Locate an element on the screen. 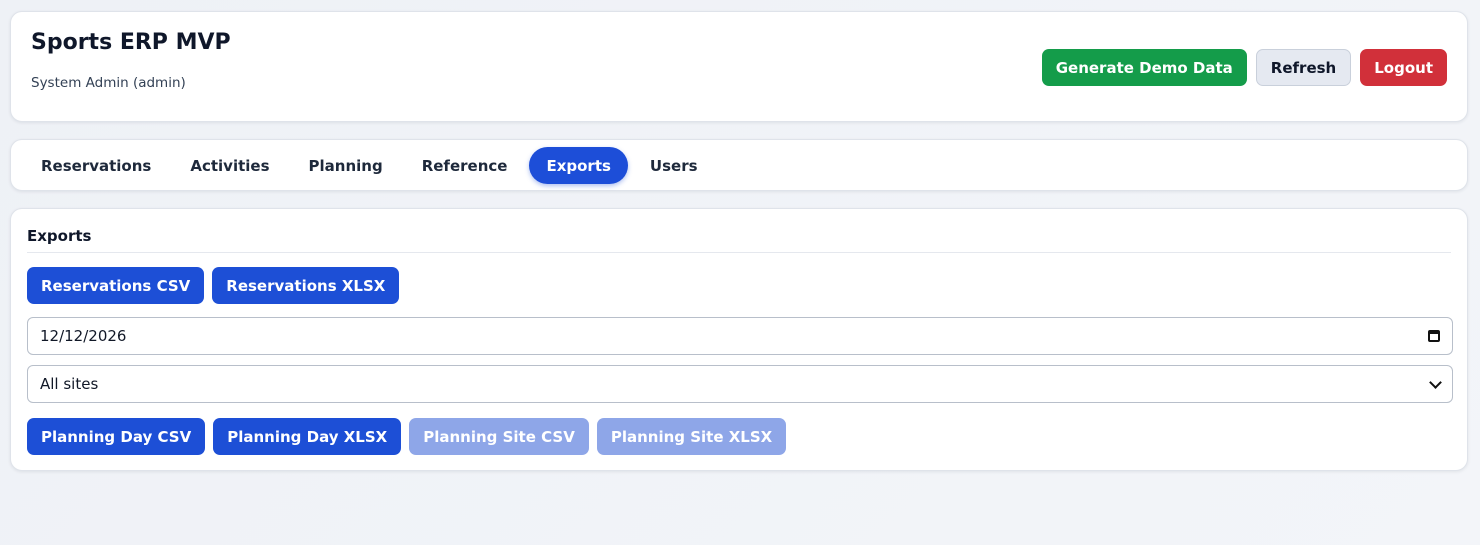 This screenshot has height=545, width=1480. planning-day-xlsx-button: Planning Day XLSX is located at coordinates (307, 436).